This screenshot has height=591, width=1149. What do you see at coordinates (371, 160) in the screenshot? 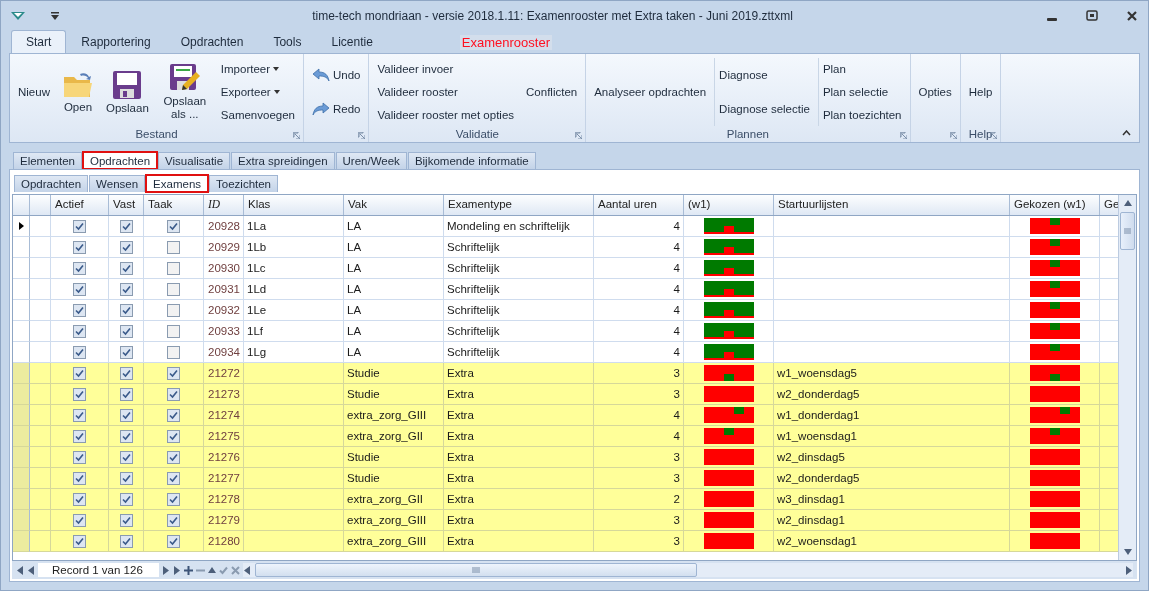
I see `document-tab: Uren/Week` at bounding box center [371, 160].